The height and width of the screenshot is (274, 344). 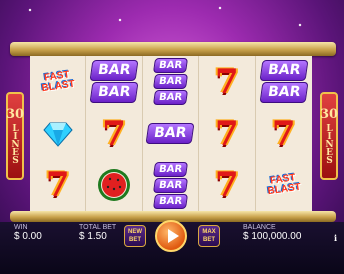 I want to click on symbol-diamond, so click(x=57, y=134).